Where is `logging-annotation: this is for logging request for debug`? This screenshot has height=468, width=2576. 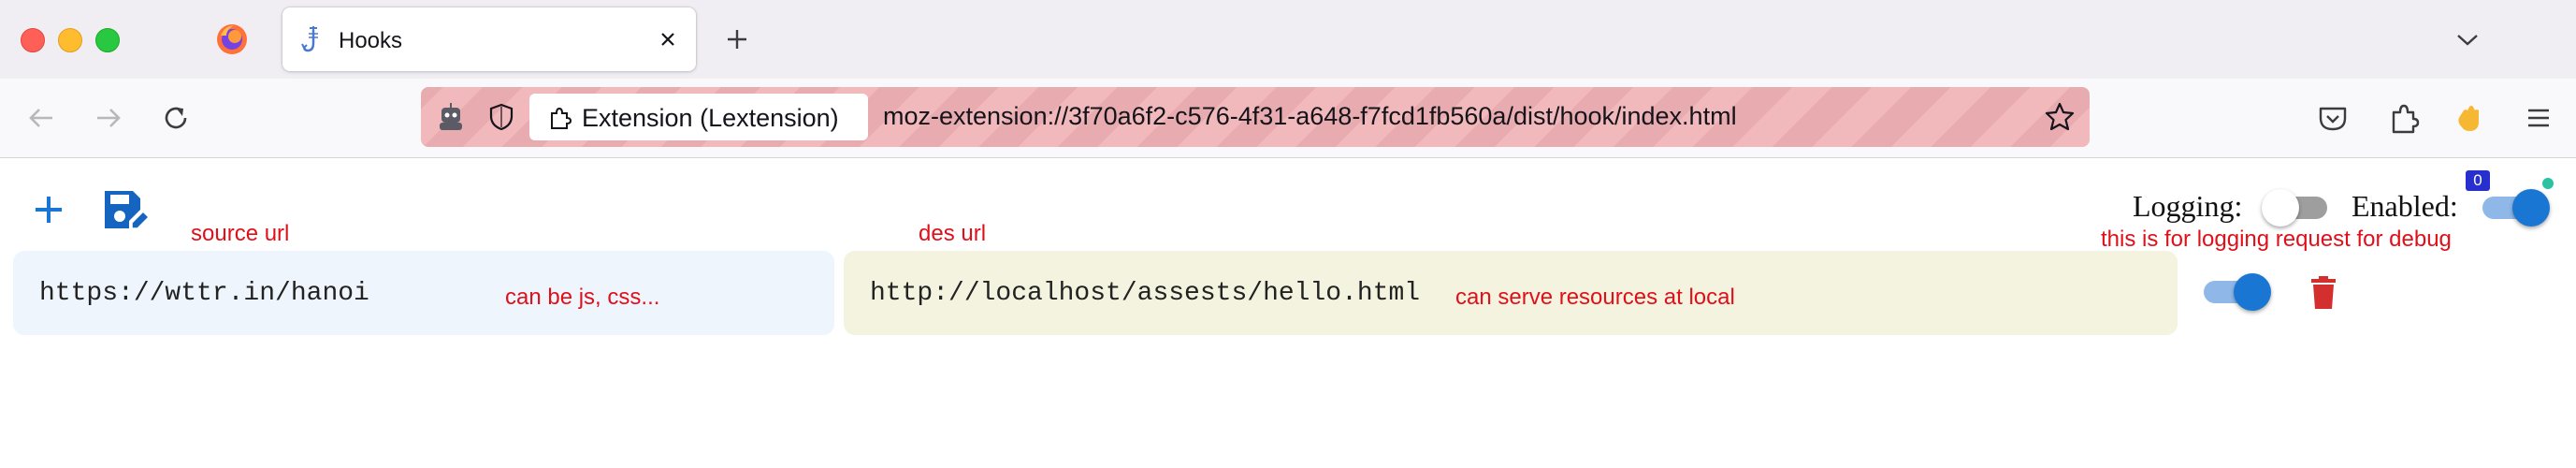
logging-annotation: this is for logging request for debug is located at coordinates (2276, 239).